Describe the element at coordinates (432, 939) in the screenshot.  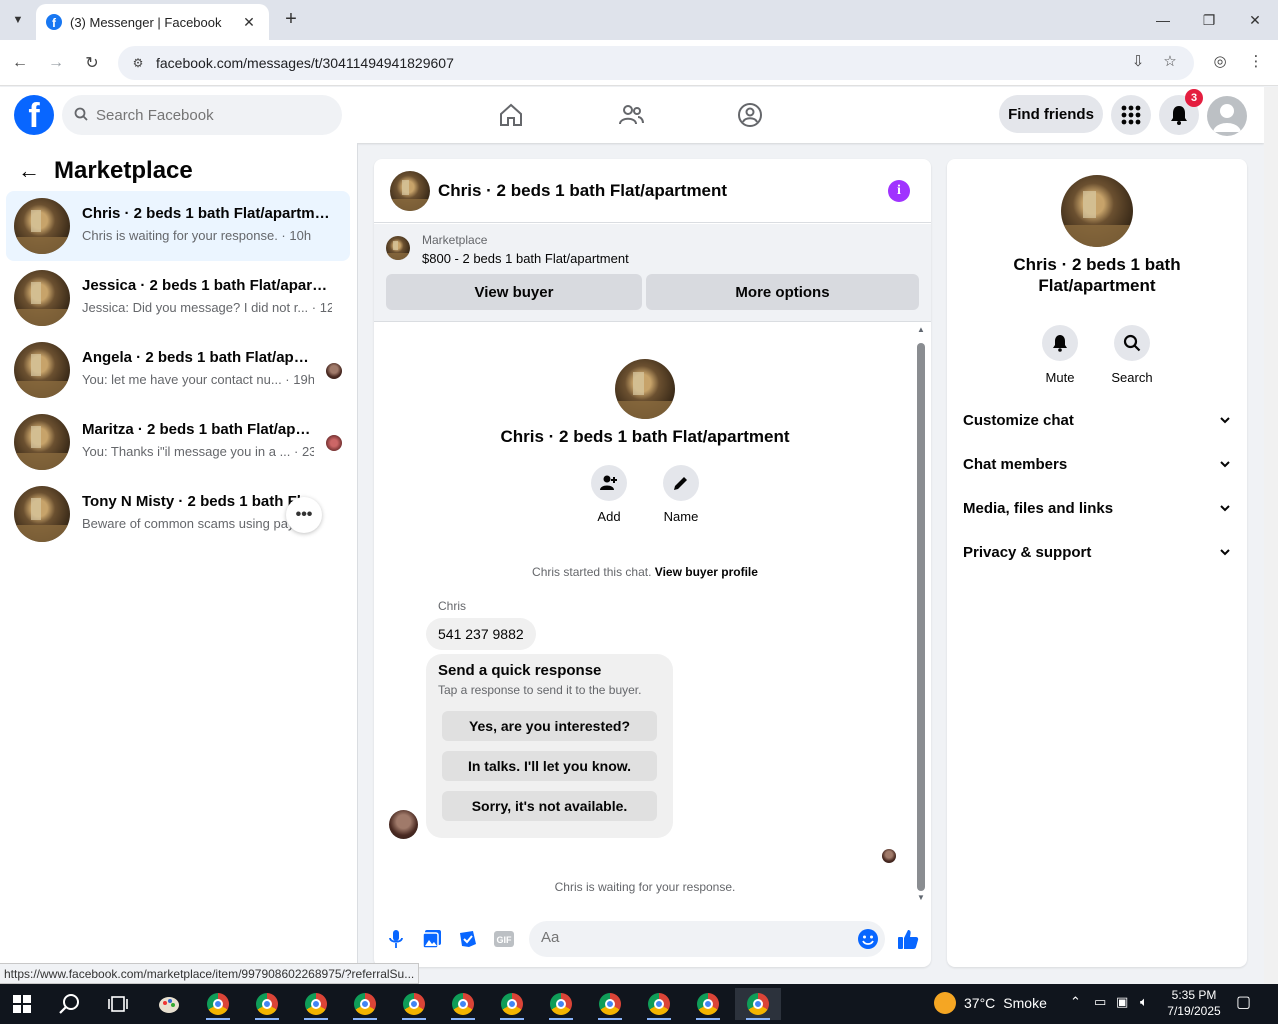
I see `photo-icon` at that location.